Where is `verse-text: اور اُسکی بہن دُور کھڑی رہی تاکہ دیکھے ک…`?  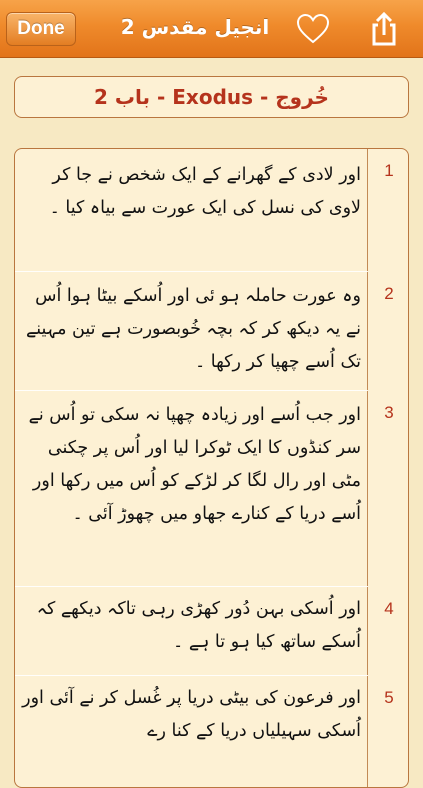
verse-text: اور اُسکی بہن دُور کھڑی رہی تاکہ دیکھے ک… is located at coordinates (198, 625).